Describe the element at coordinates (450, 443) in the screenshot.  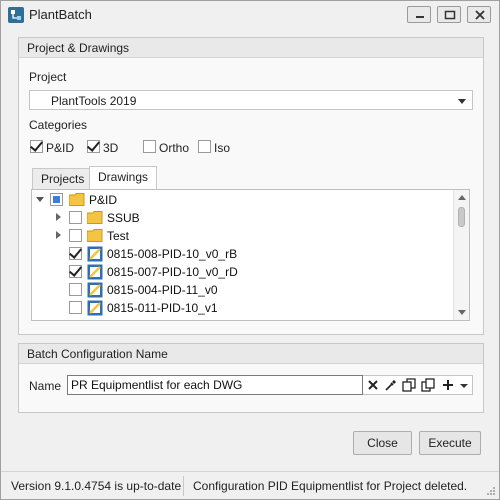
I see `execute-button: Execute` at that location.